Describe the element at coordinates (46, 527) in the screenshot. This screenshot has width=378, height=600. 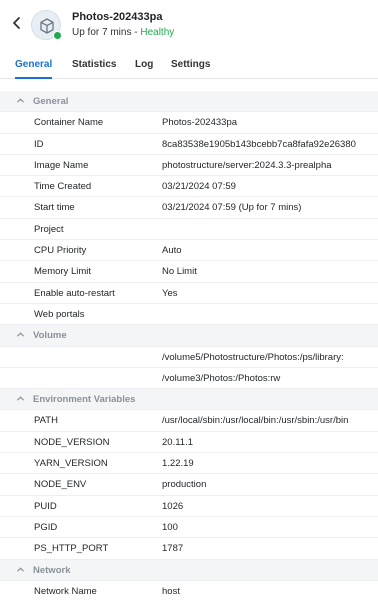
I see `row-key: PGID` at that location.